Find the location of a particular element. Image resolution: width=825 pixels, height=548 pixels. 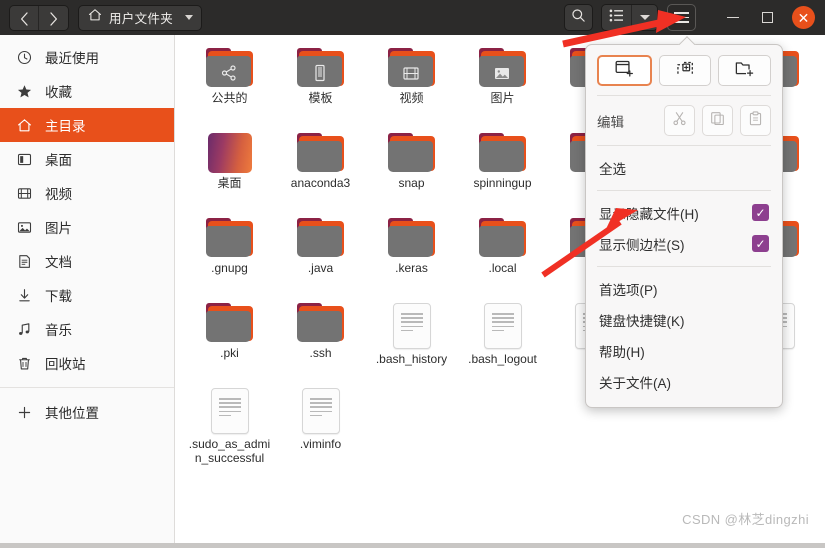

forward-button is located at coordinates (53, 17).